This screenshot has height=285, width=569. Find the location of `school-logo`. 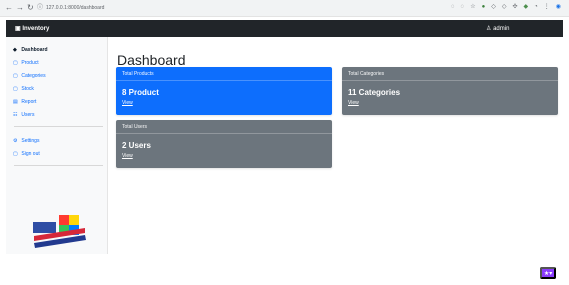

school-logo is located at coordinates (59, 231).